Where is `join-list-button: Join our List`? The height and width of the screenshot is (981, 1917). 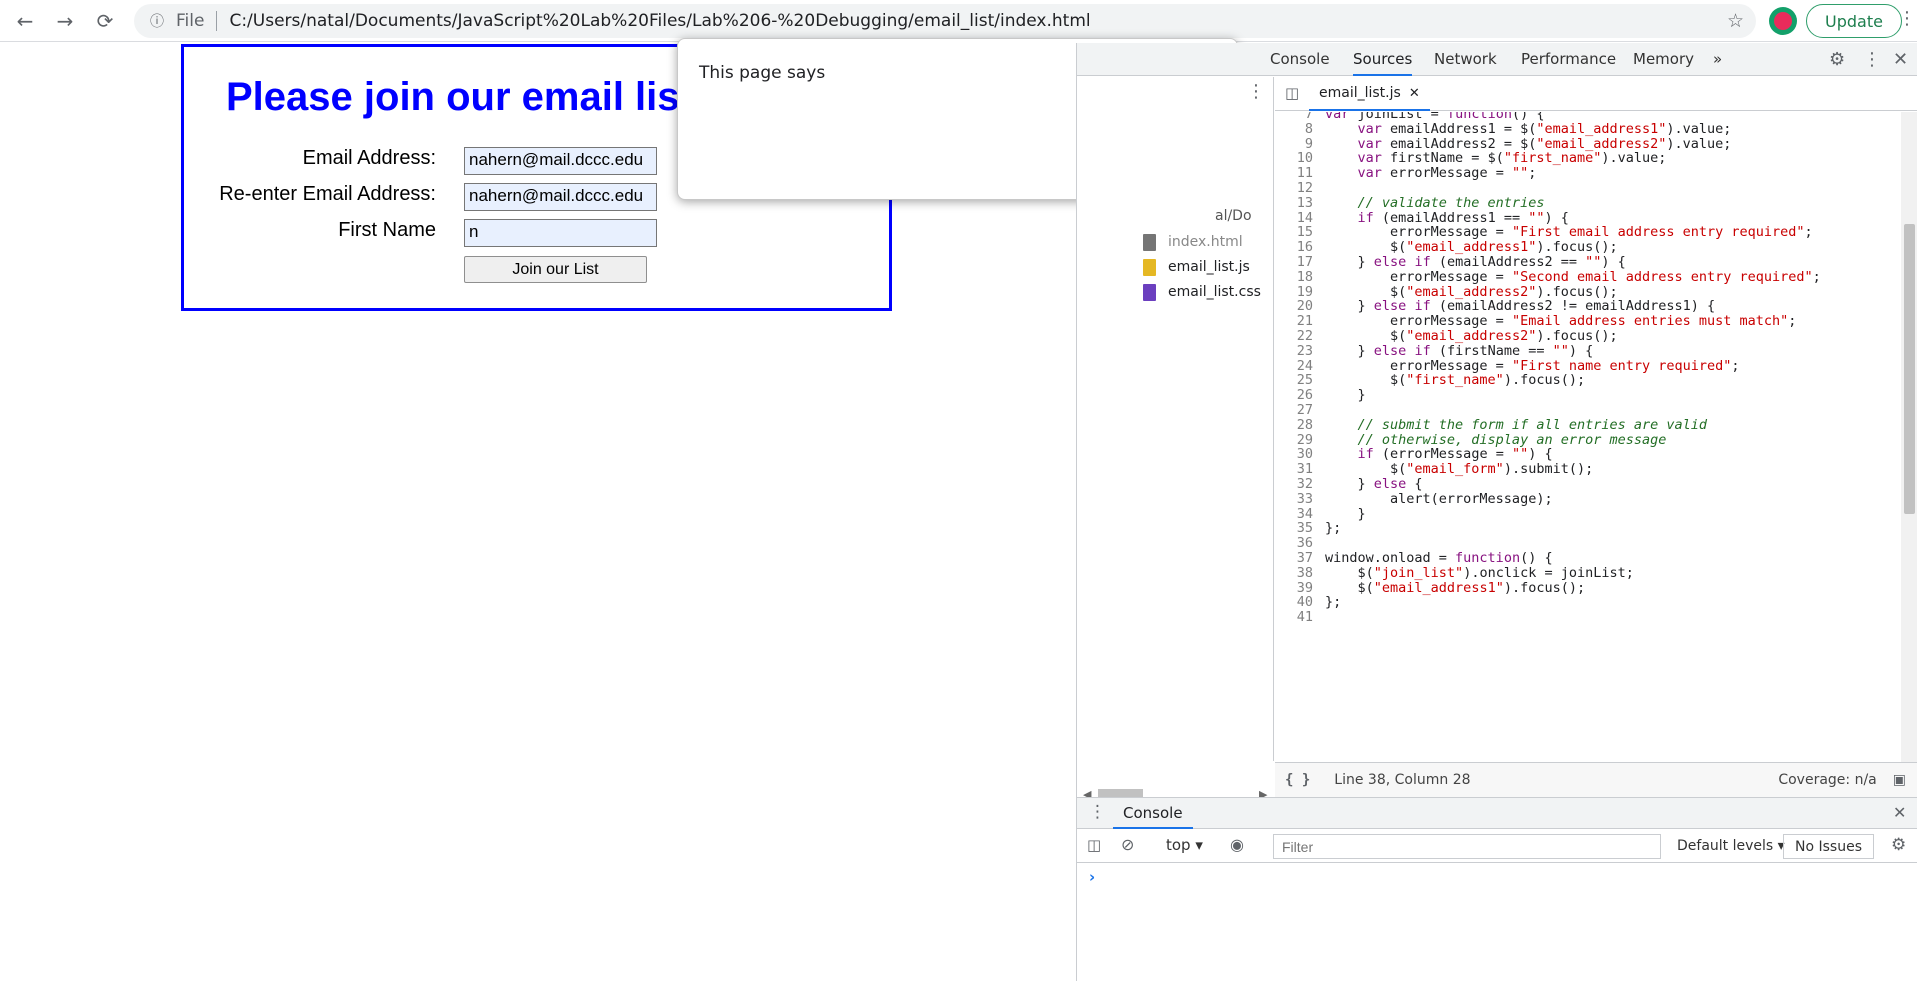
join-list-button: Join our List is located at coordinates (555, 269).